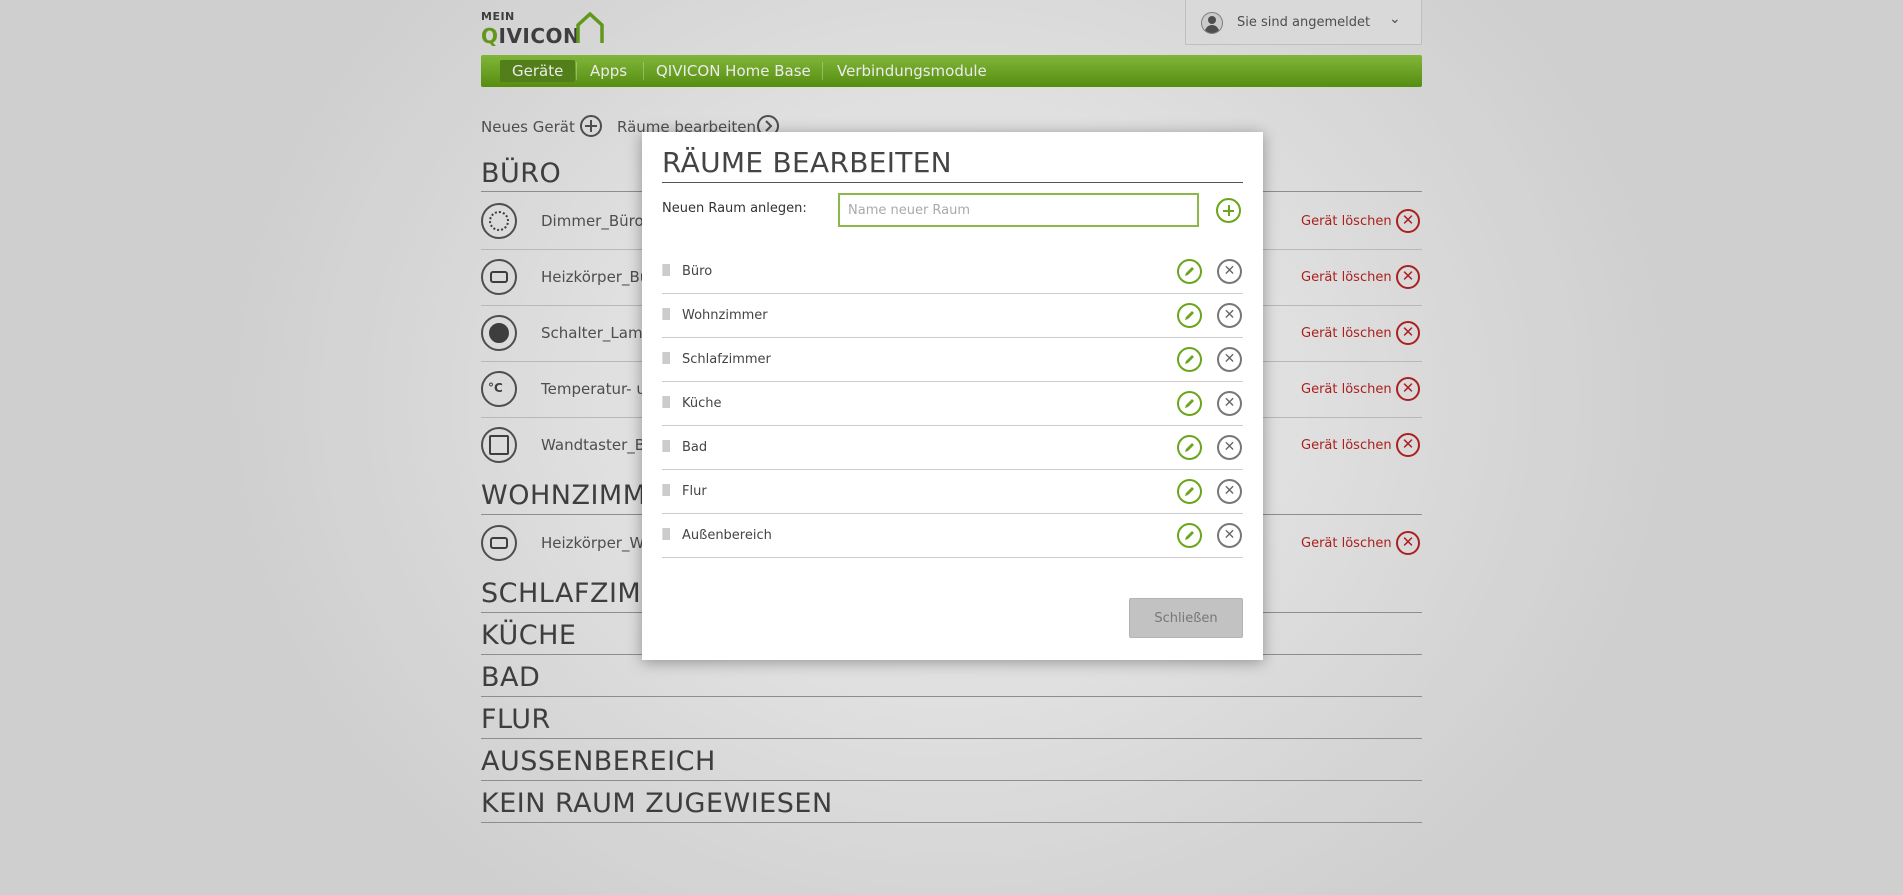 Image resolution: width=1903 pixels, height=895 pixels. Describe the element at coordinates (1186, 618) in the screenshot. I see `close-button: Schließen` at that location.